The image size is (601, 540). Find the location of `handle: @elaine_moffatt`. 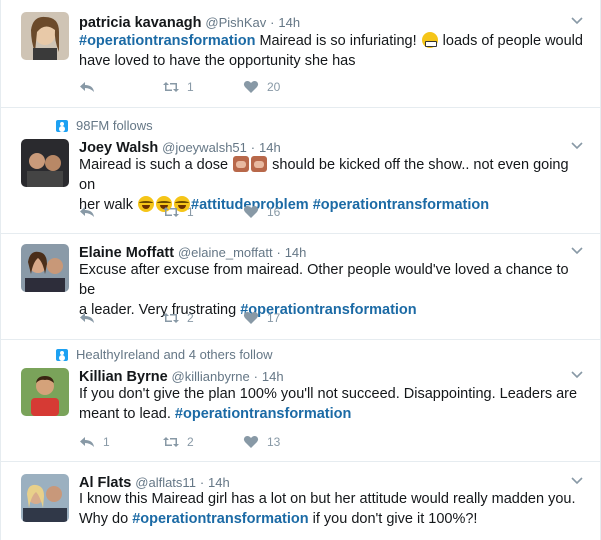

handle: @elaine_moffatt is located at coordinates (225, 252).